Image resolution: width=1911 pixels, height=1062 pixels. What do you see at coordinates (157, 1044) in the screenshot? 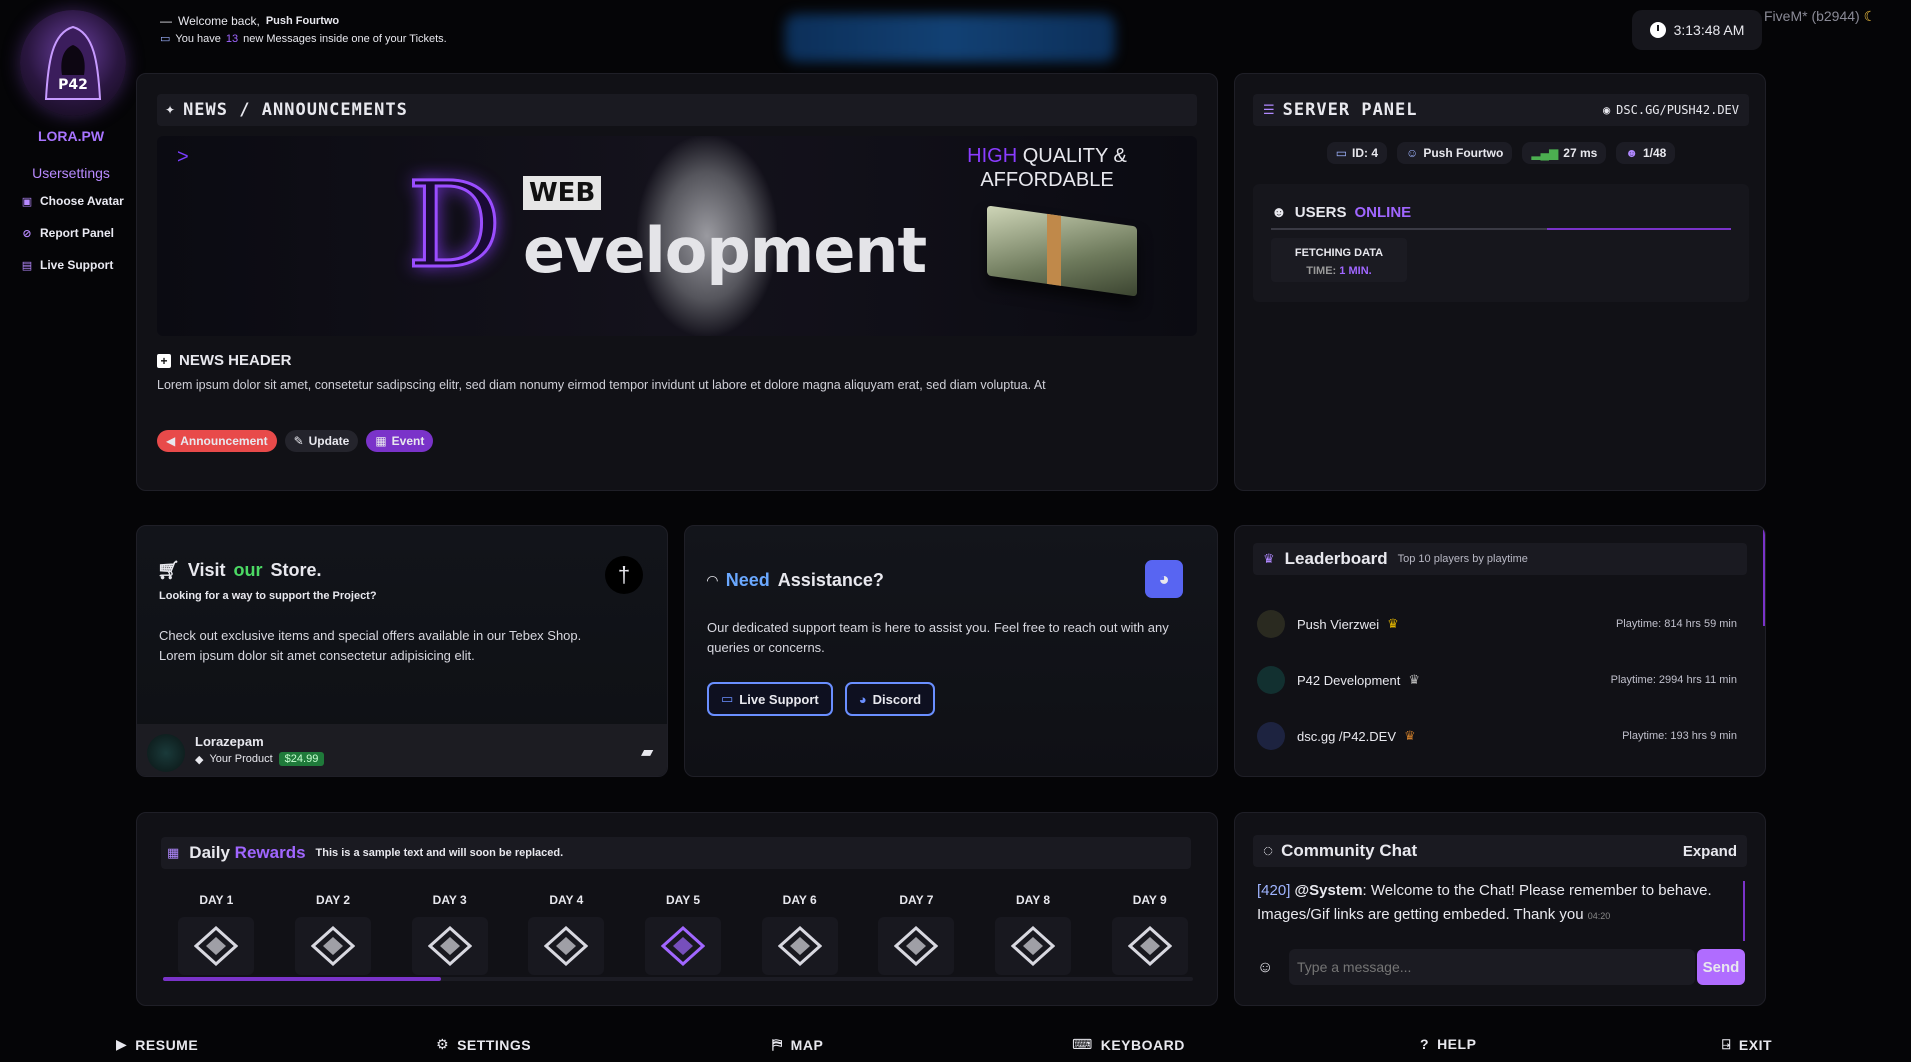
I see `resume-button: ▶ RESUME` at bounding box center [157, 1044].